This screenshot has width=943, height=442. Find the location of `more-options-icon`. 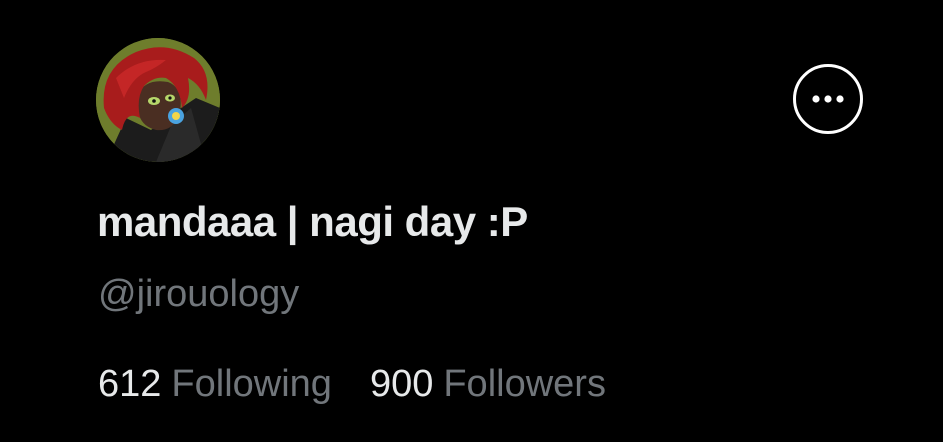

more-options-icon is located at coordinates (828, 99).